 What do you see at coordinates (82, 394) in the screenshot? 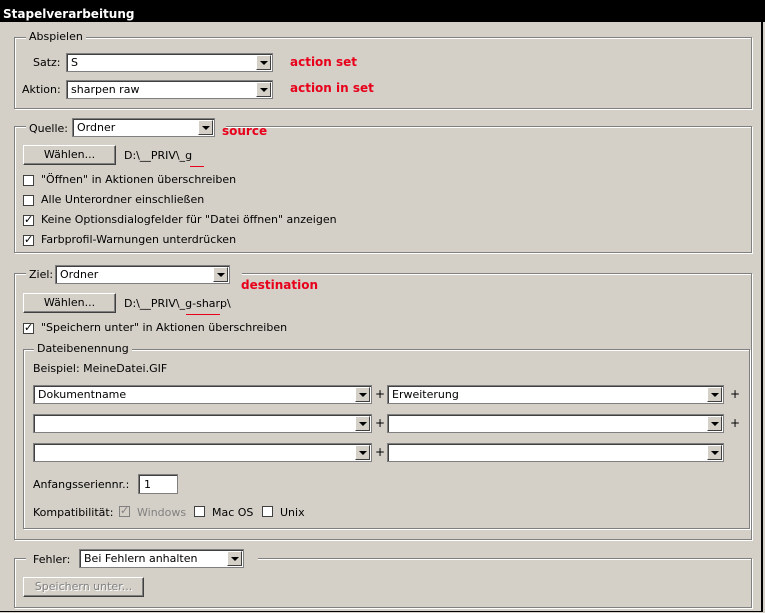
I see `naming-row1-left-value: Dokumentname` at bounding box center [82, 394].